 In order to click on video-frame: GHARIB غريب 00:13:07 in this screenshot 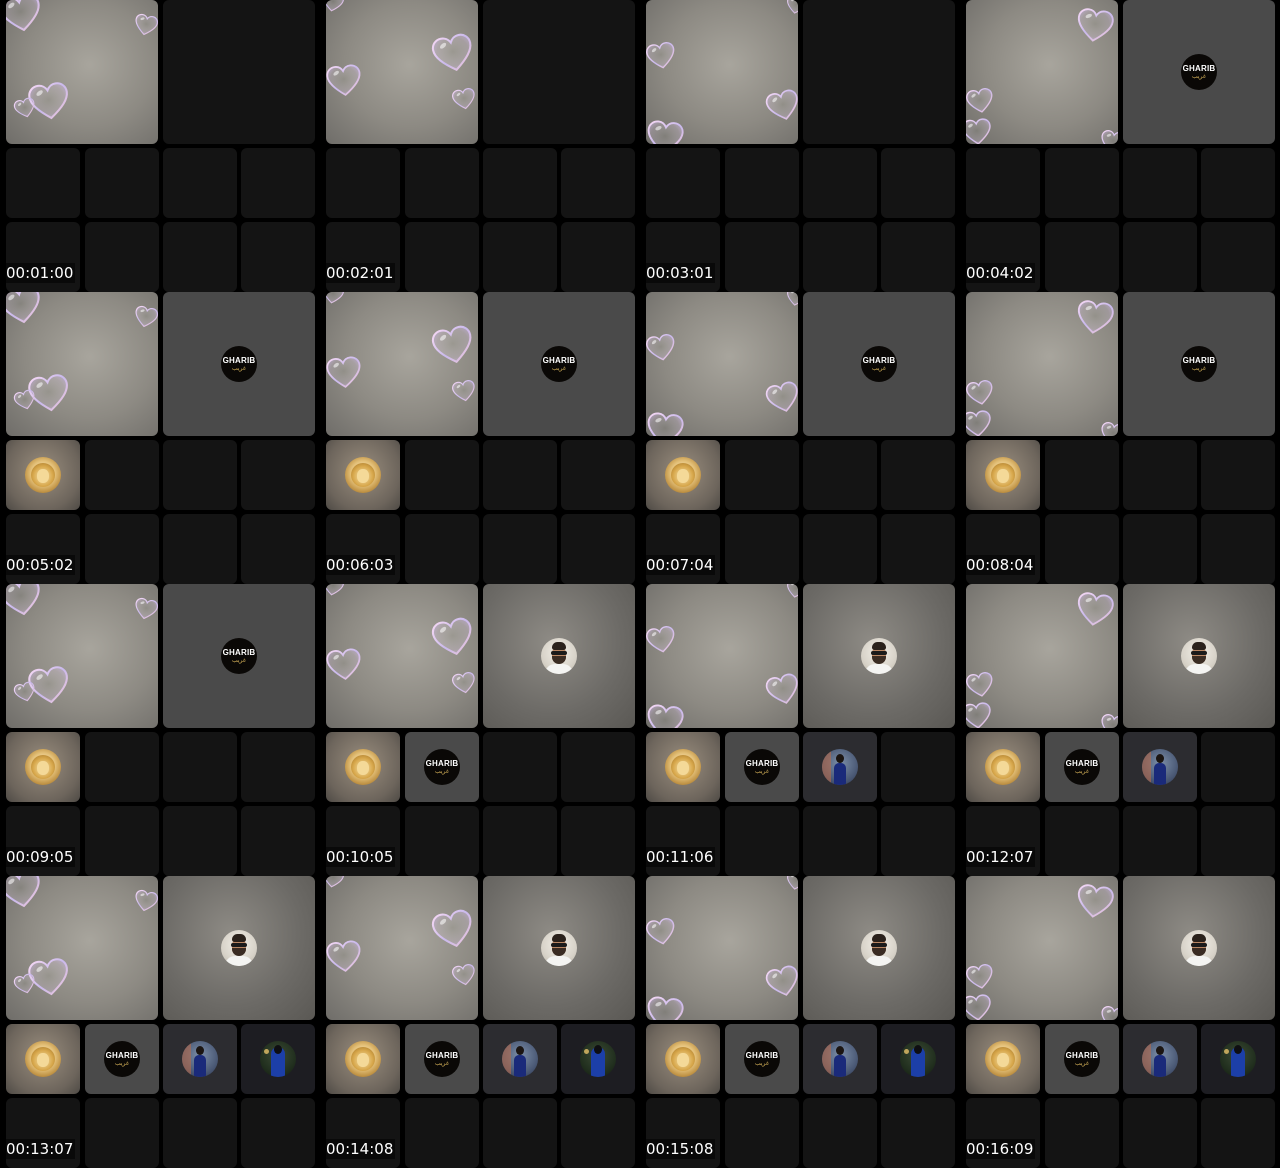, I will do `click(160, 1022)`.